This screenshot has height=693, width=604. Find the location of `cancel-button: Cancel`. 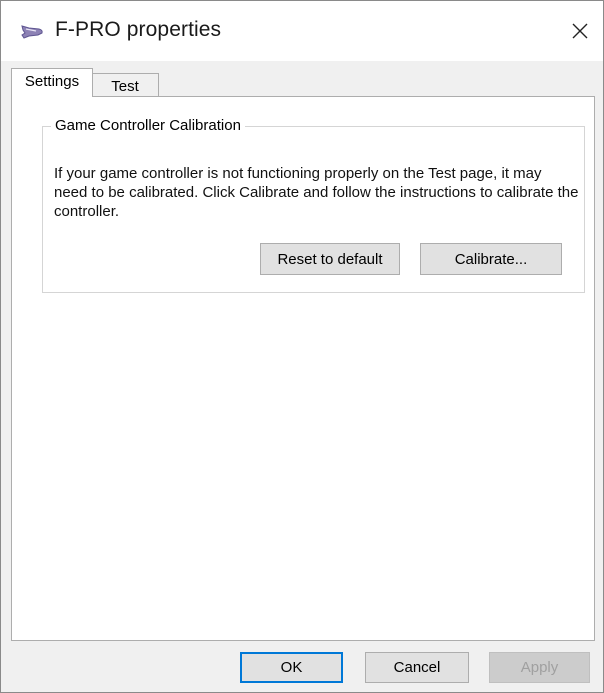

cancel-button: Cancel is located at coordinates (417, 667).